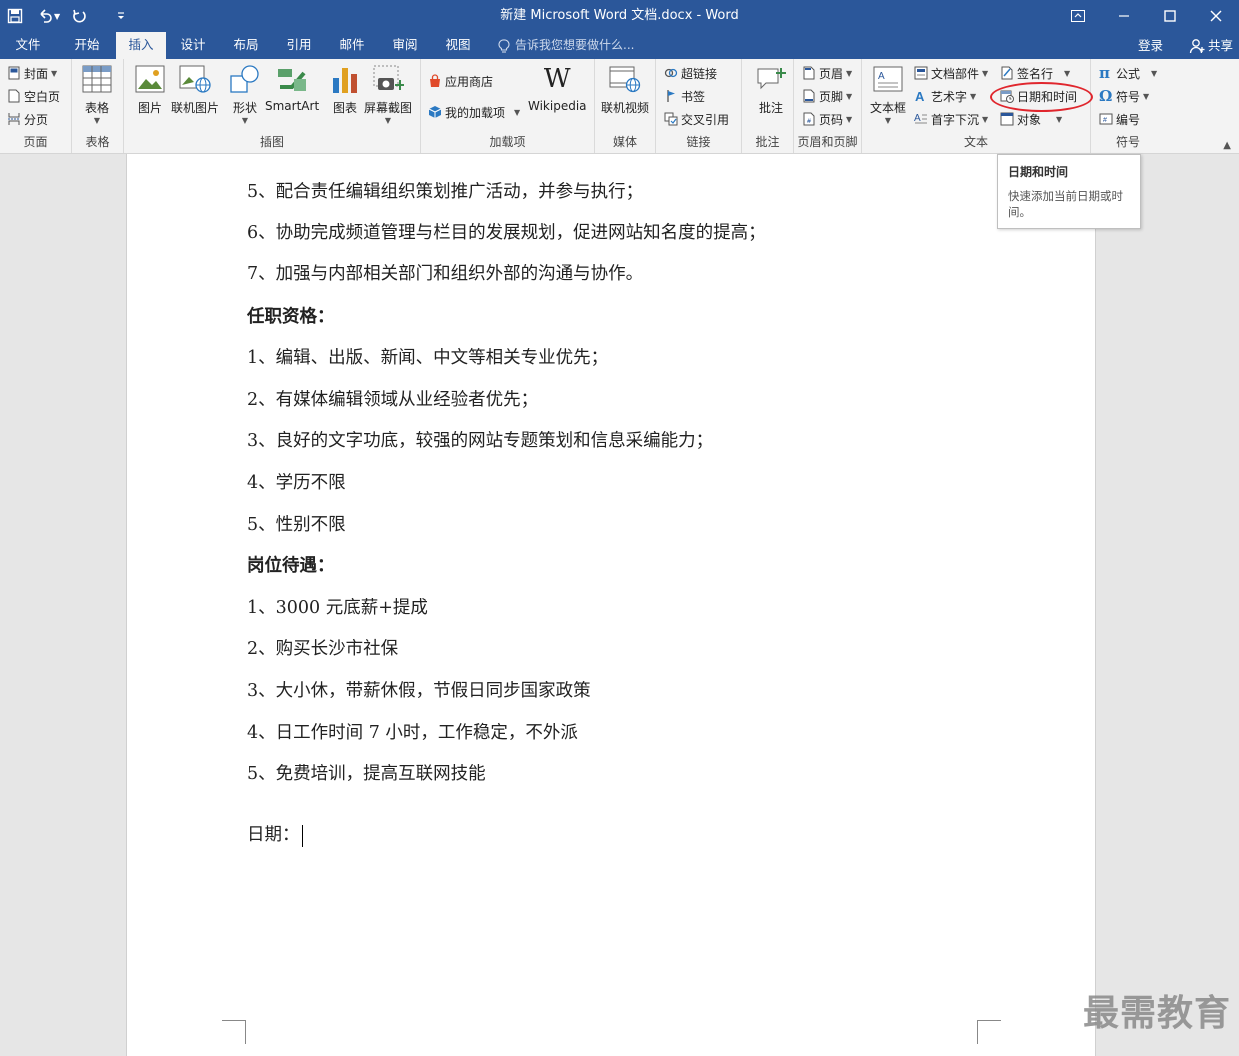 The image size is (1239, 1056). What do you see at coordinates (827, 96) in the screenshot?
I see `footer-button: 页脚 ▼` at bounding box center [827, 96].